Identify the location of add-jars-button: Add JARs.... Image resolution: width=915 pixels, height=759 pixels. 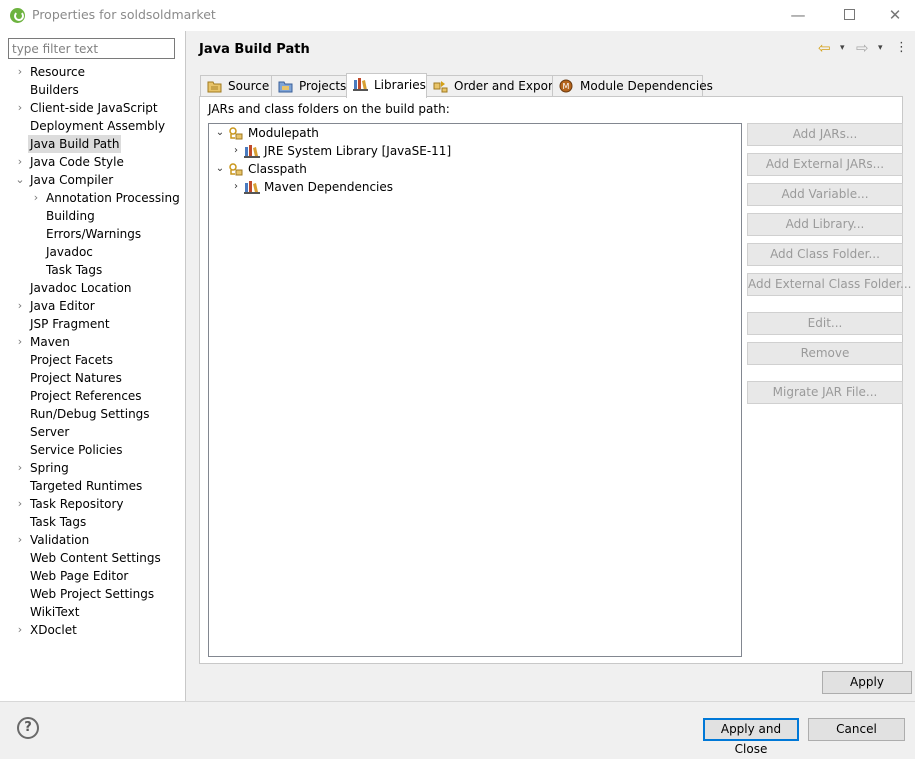
(825, 134).